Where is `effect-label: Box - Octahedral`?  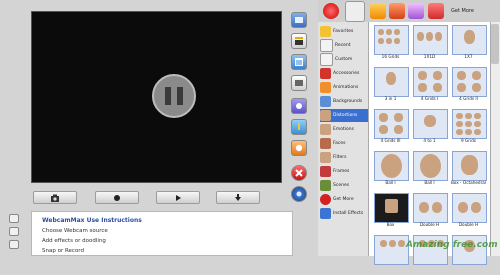 effect-label: Box - Octahedral is located at coordinates (468, 182).